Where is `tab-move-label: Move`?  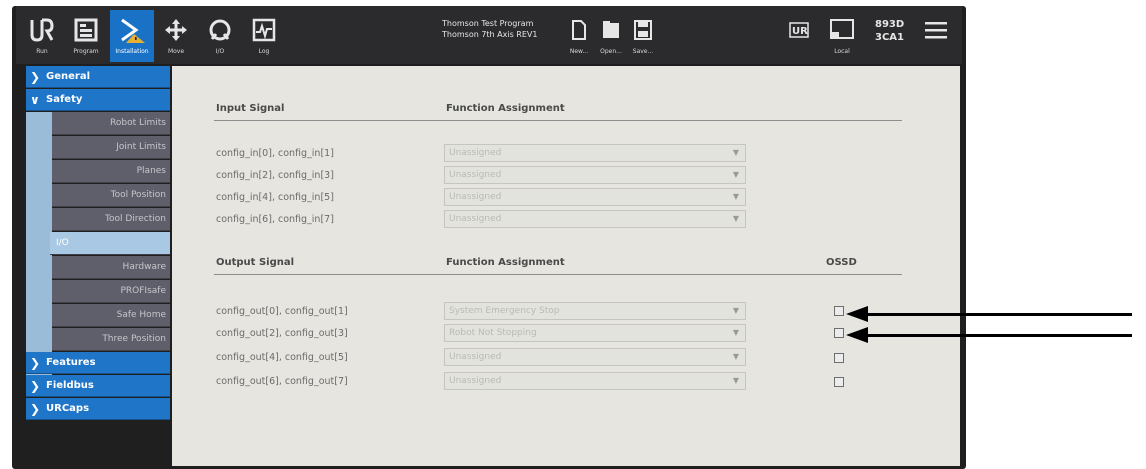 tab-move-label: Move is located at coordinates (176, 51).